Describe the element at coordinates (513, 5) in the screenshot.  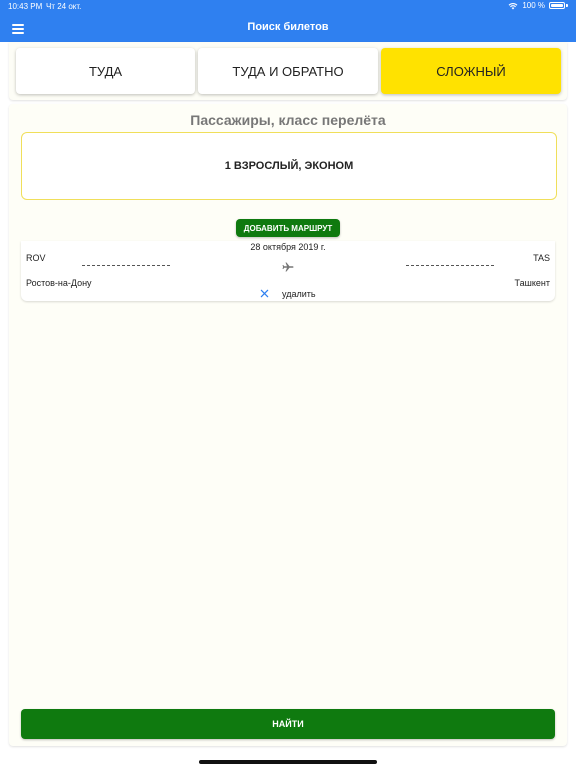
I see `wifi-icon` at that location.